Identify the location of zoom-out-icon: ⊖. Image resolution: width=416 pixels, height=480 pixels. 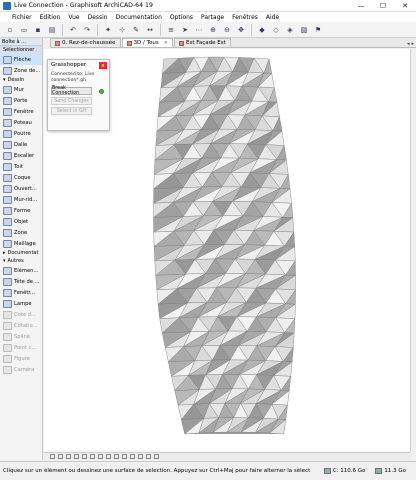
(227, 30).